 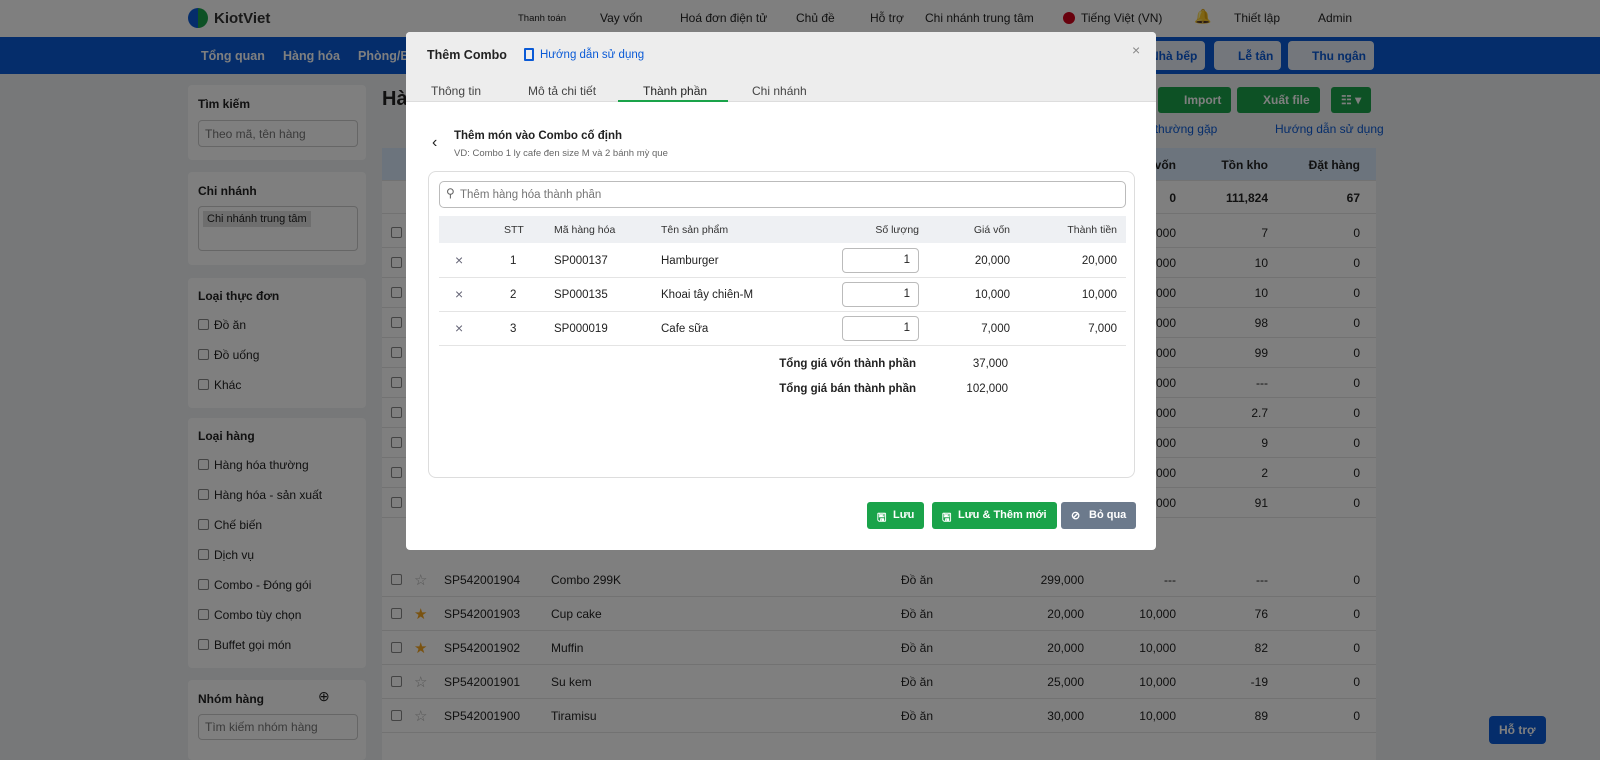 I want to click on tab-components: Thành phần, so click(x=675, y=91).